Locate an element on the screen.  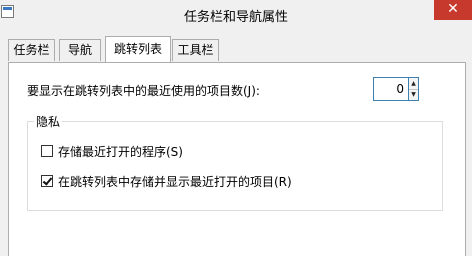
tab-navigation: 导航 is located at coordinates (80, 50).